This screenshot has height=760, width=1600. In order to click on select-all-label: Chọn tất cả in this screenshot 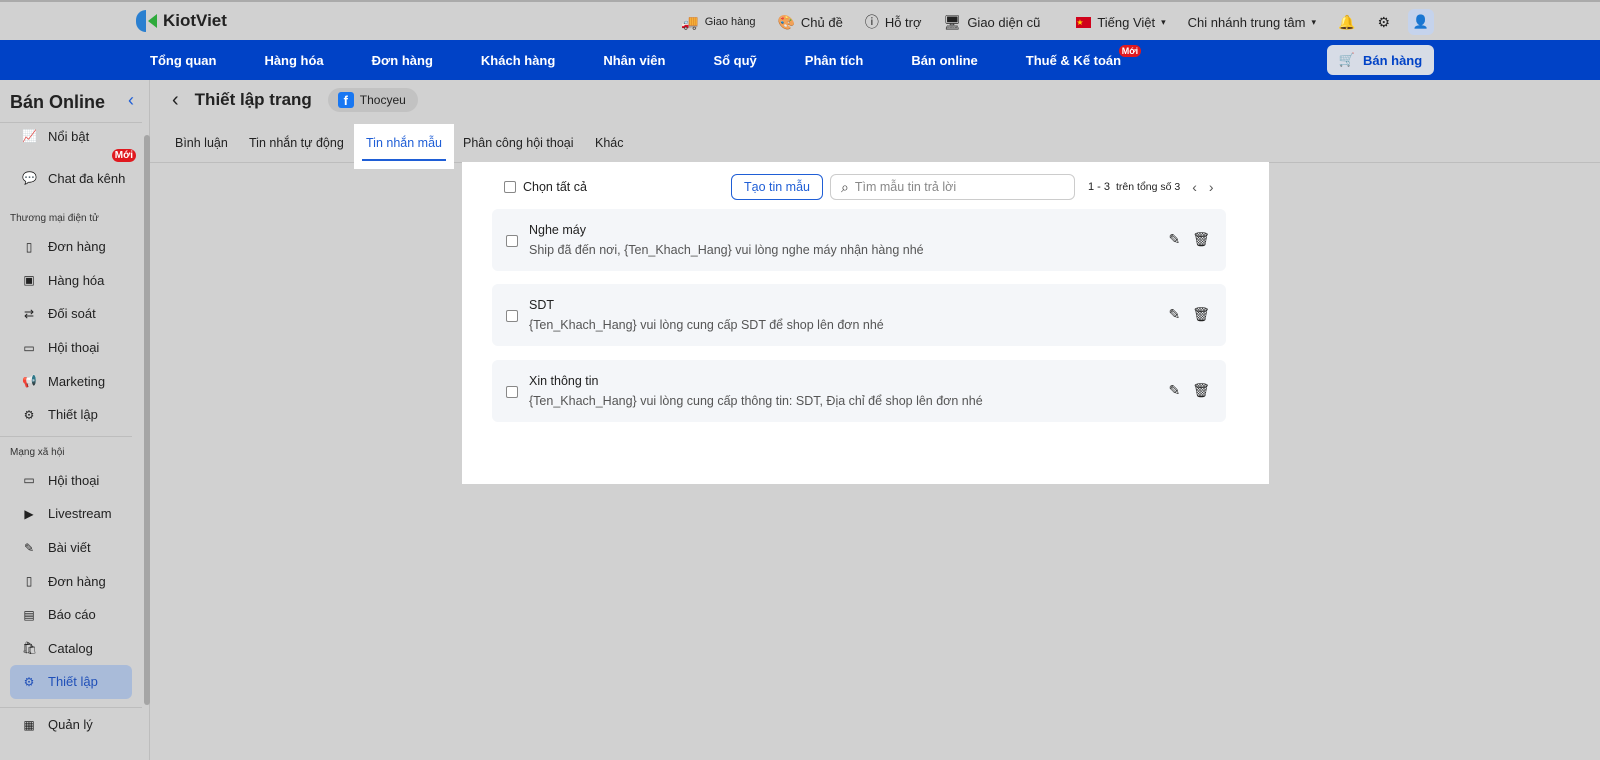, I will do `click(555, 187)`.